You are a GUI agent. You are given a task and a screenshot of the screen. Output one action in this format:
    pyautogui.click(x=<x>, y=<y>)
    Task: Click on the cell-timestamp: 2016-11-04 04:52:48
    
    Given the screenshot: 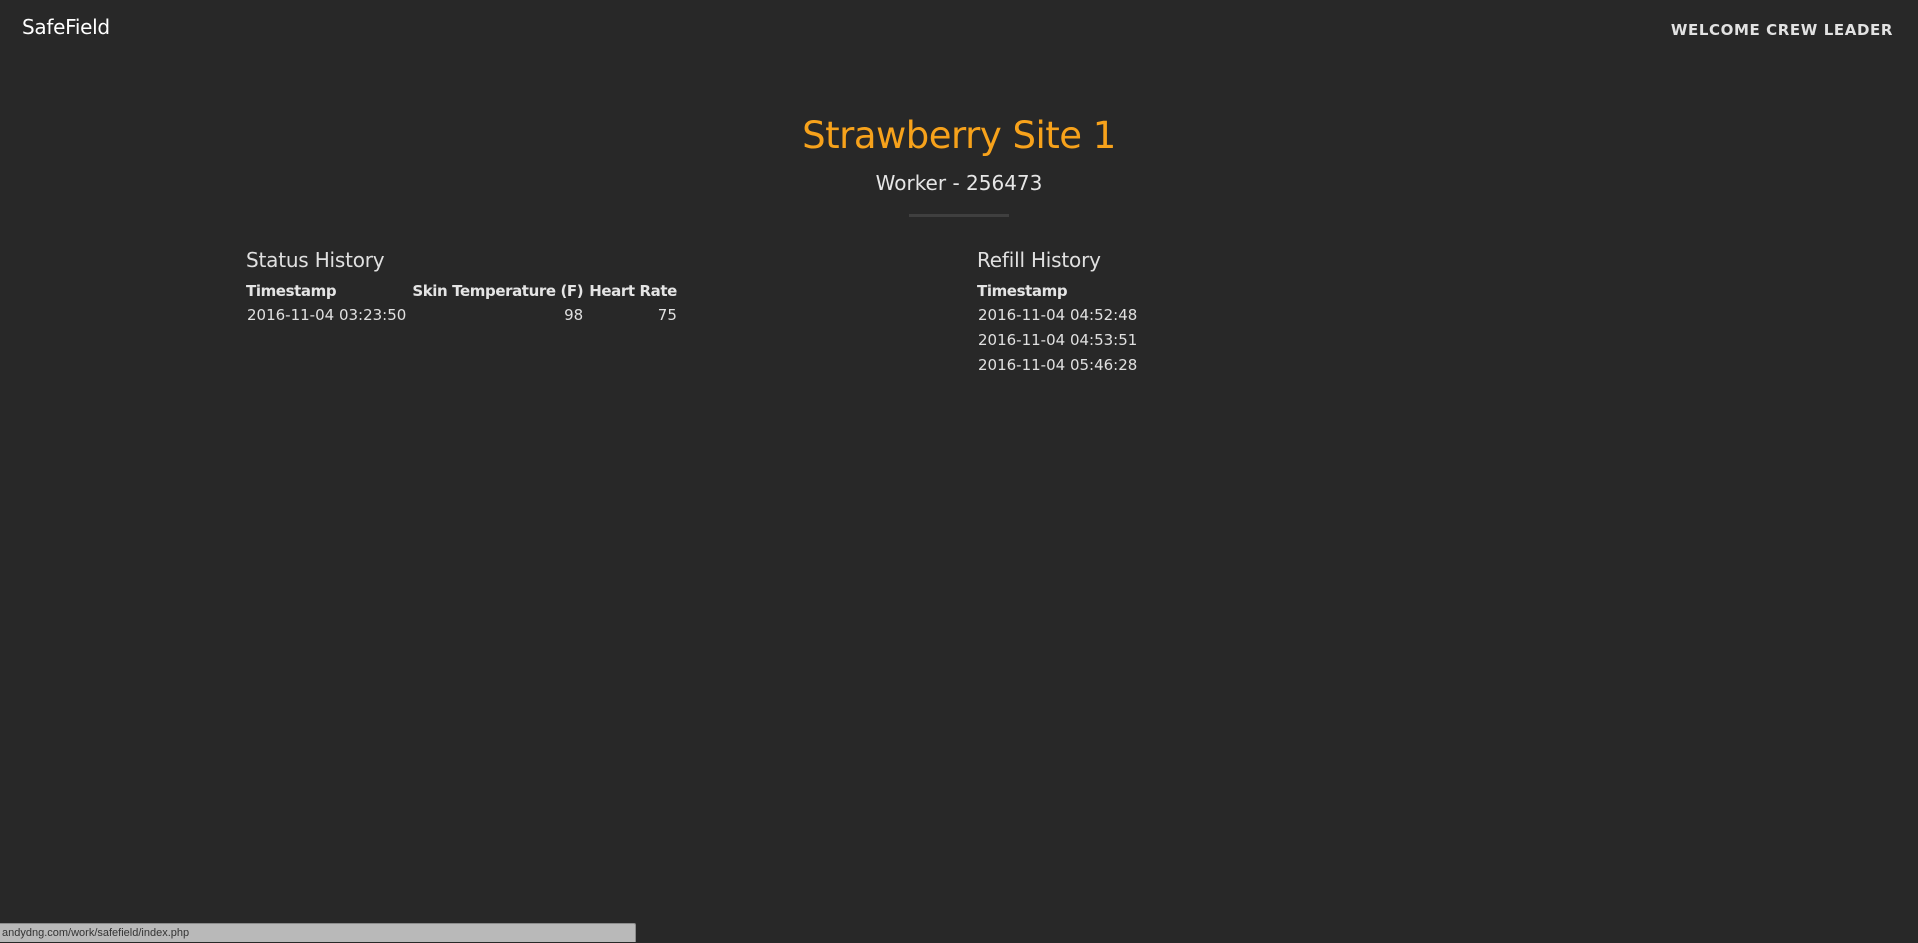 What is the action you would take?
    pyautogui.click(x=1058, y=314)
    